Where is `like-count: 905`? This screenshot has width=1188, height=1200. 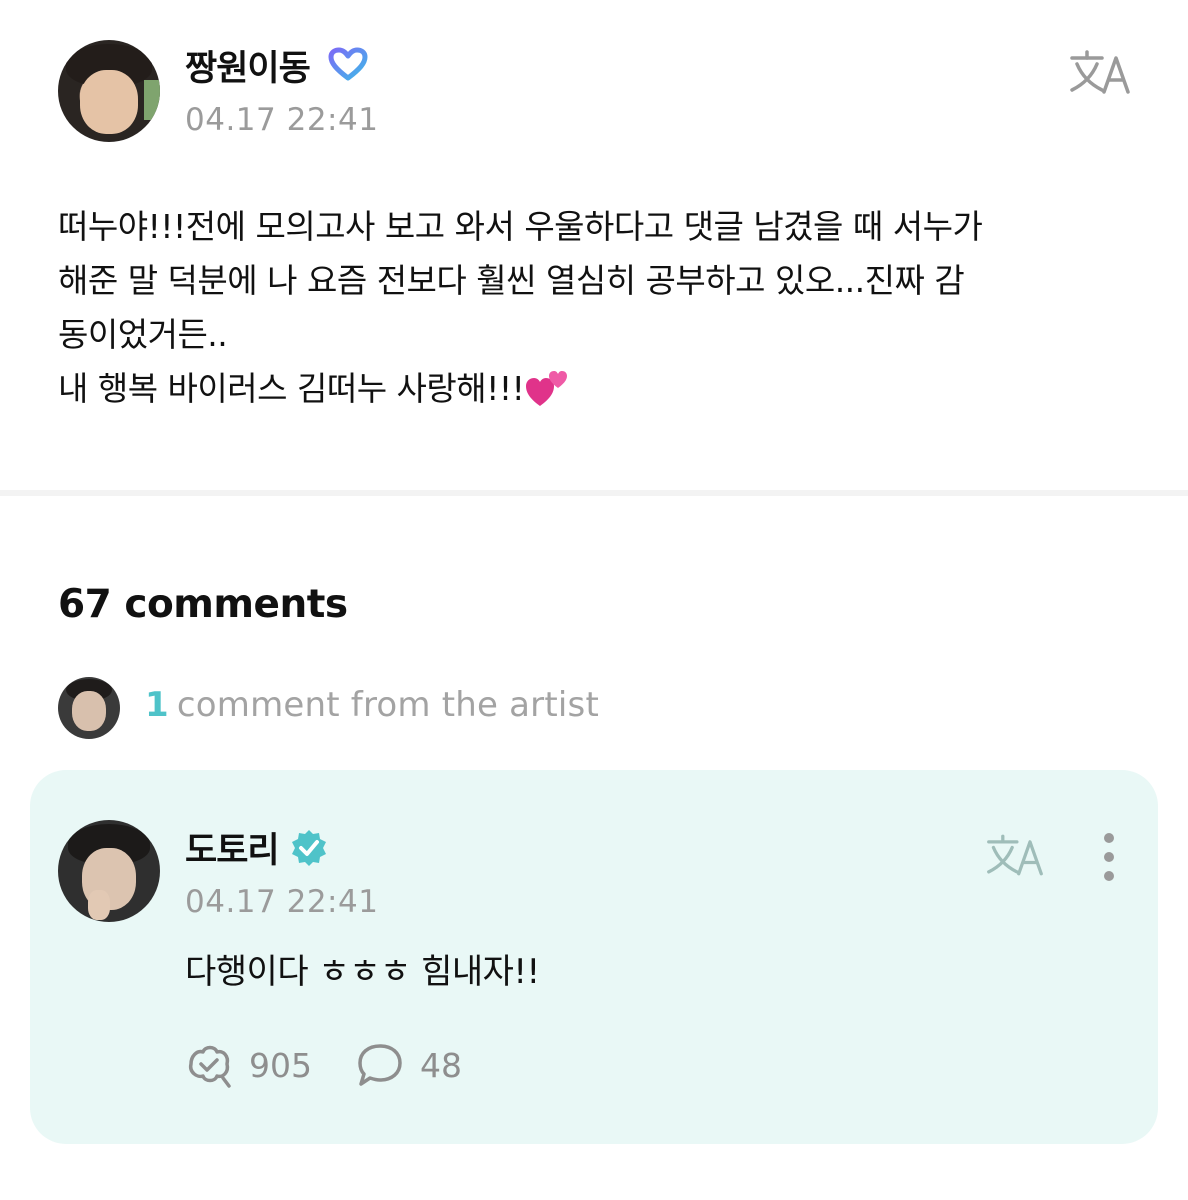
like-count: 905 is located at coordinates (280, 1065).